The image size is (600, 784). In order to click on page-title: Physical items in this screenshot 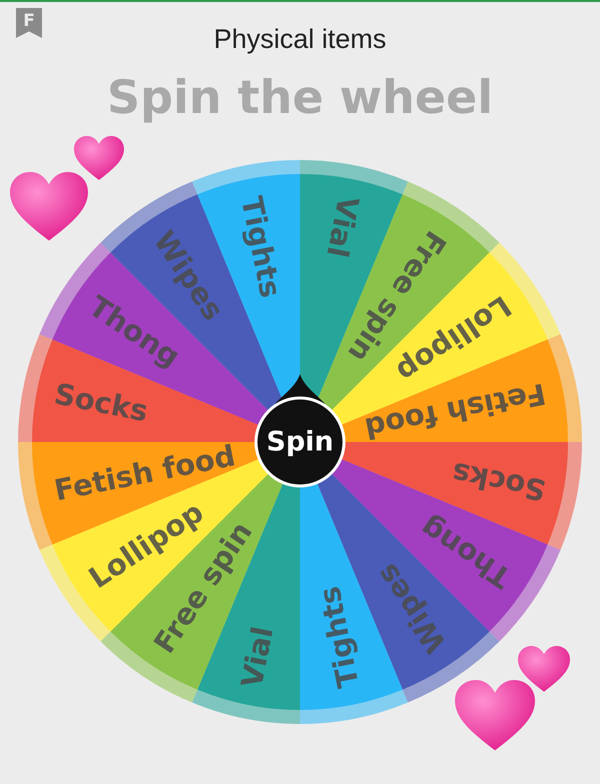, I will do `click(300, 39)`.